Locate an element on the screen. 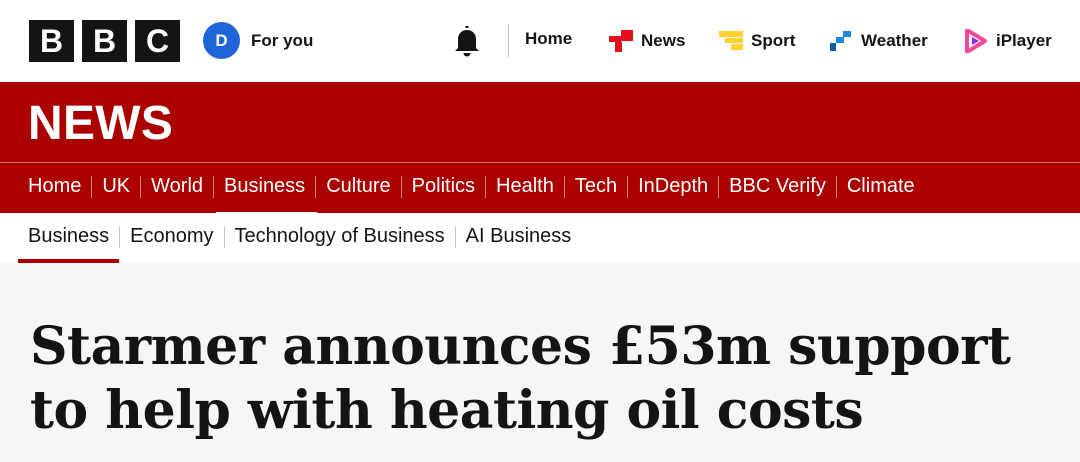 The image size is (1080, 462). sub-nav-ai-business: AI Business is located at coordinates (519, 236).